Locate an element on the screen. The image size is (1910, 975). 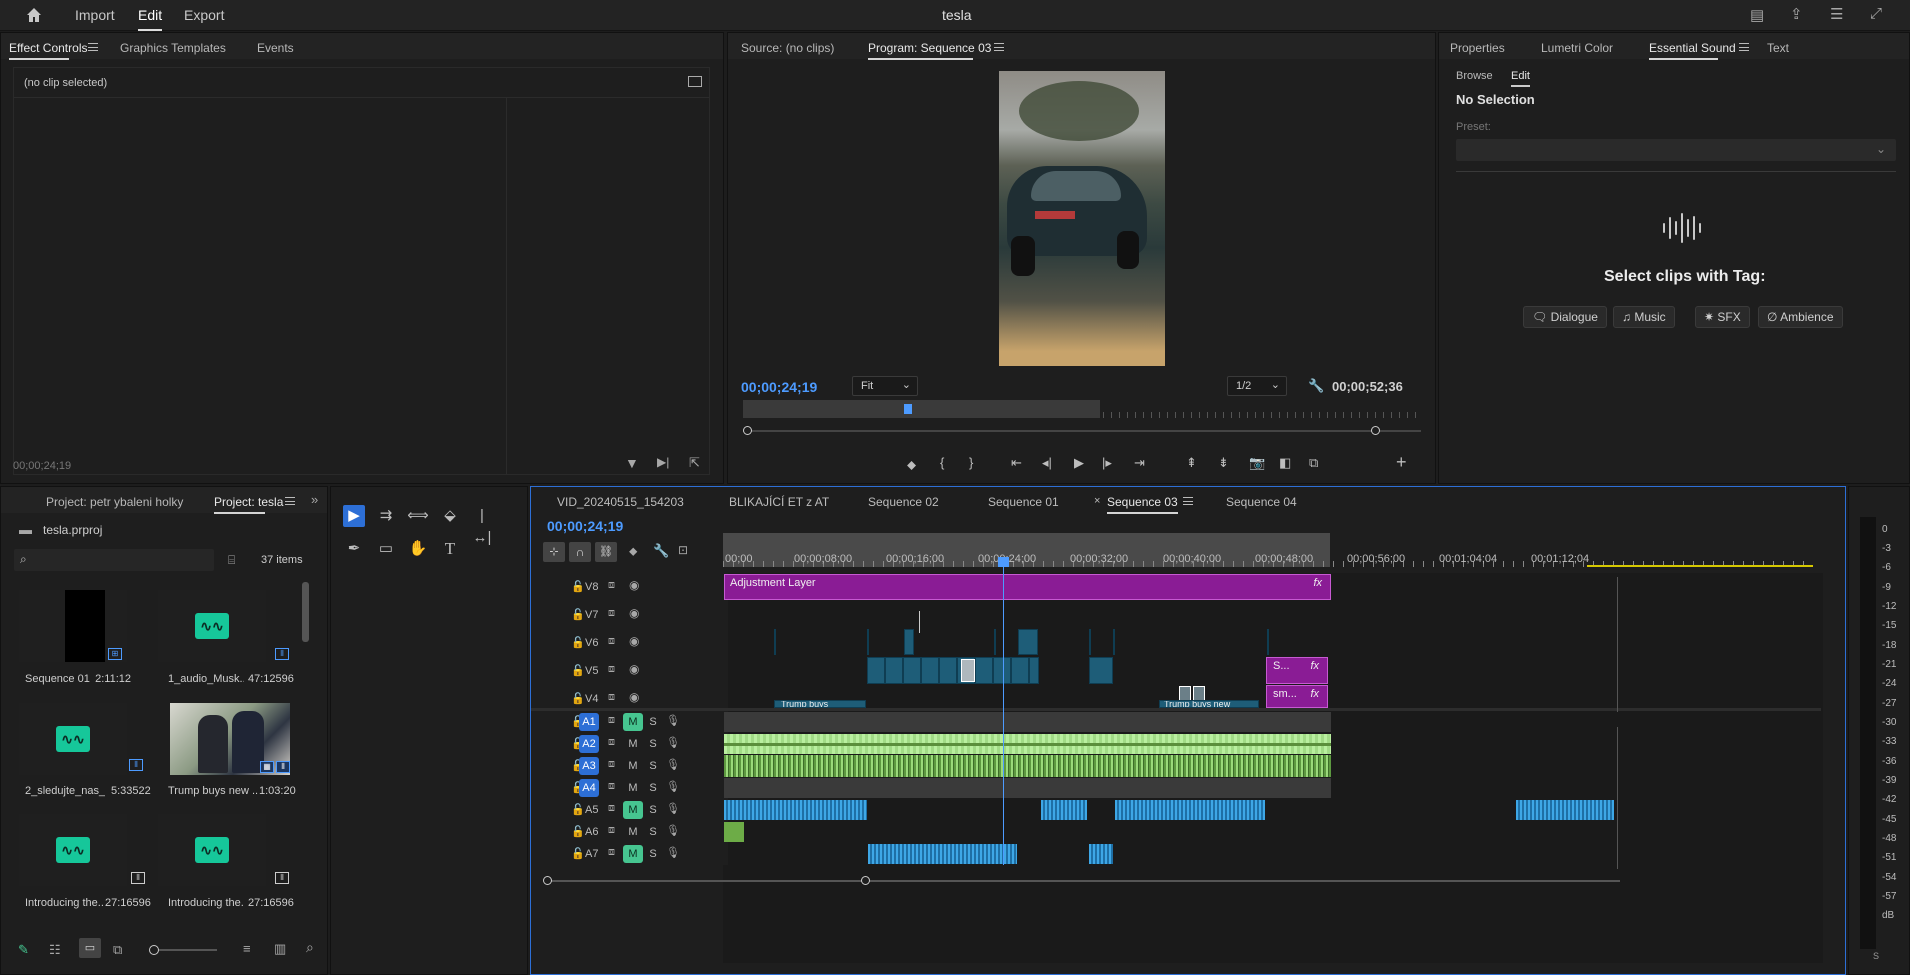
snap-icon: ∩ is located at coordinates (580, 552).